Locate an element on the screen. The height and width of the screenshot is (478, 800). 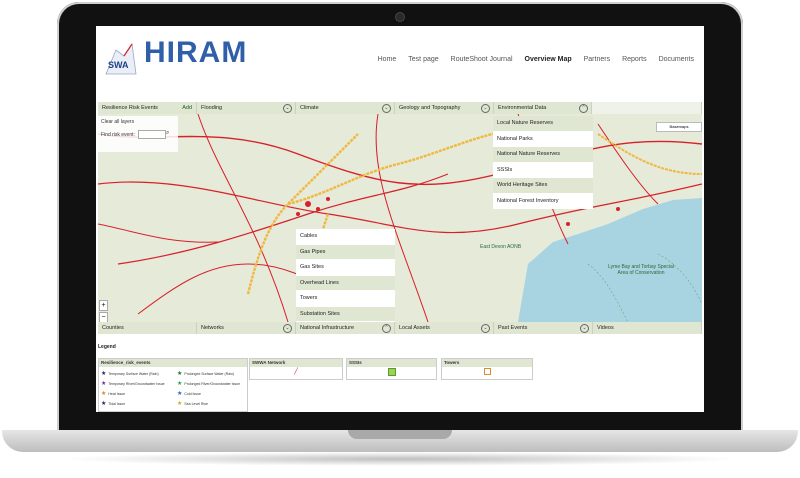
menu-item-local-nature-reserves: Local Nature Reserves is located at coordinates (543, 124).